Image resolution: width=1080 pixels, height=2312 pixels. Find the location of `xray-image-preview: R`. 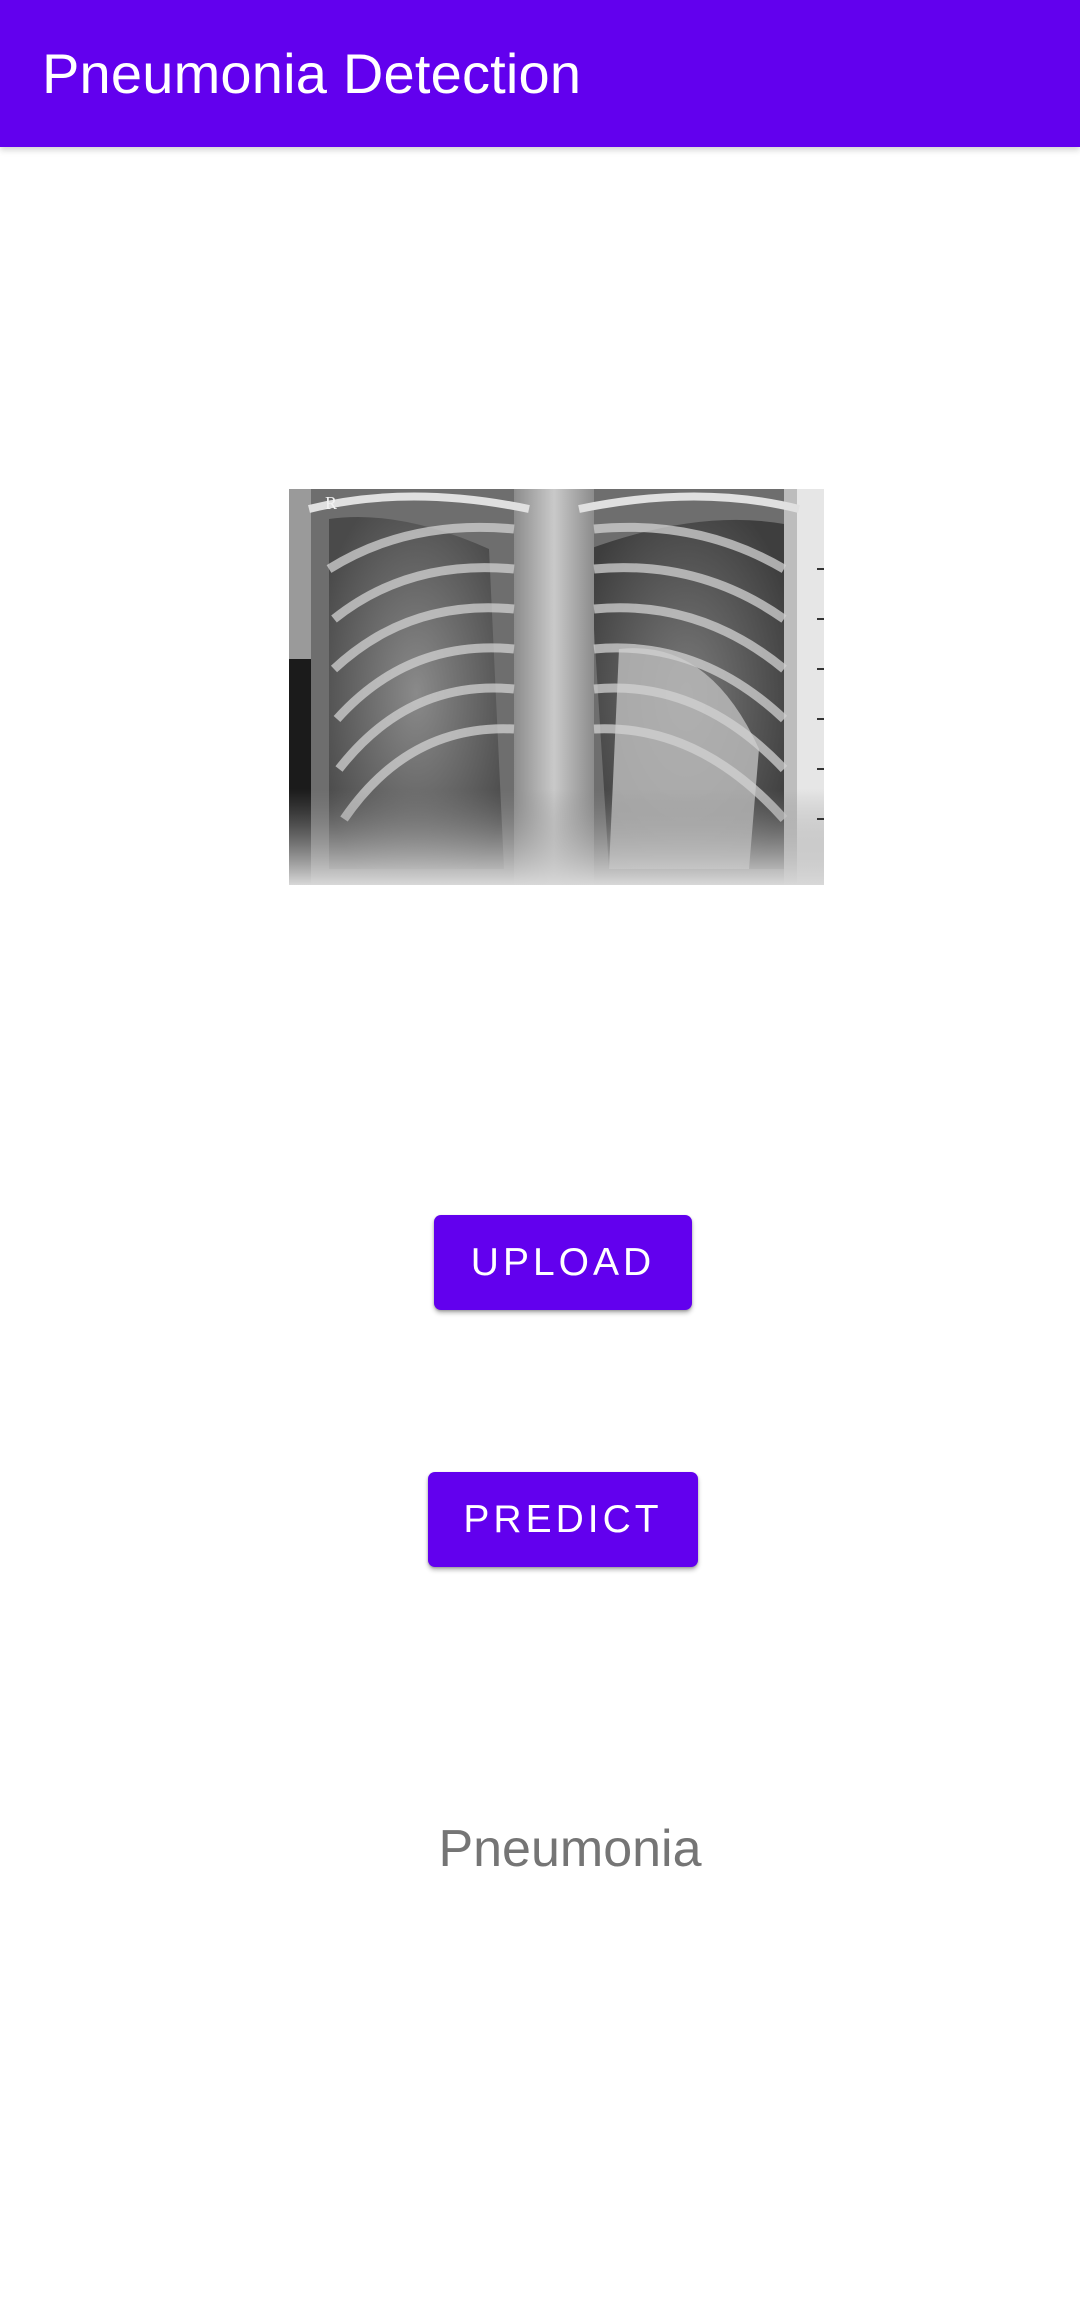

xray-image-preview: R is located at coordinates (556, 687).